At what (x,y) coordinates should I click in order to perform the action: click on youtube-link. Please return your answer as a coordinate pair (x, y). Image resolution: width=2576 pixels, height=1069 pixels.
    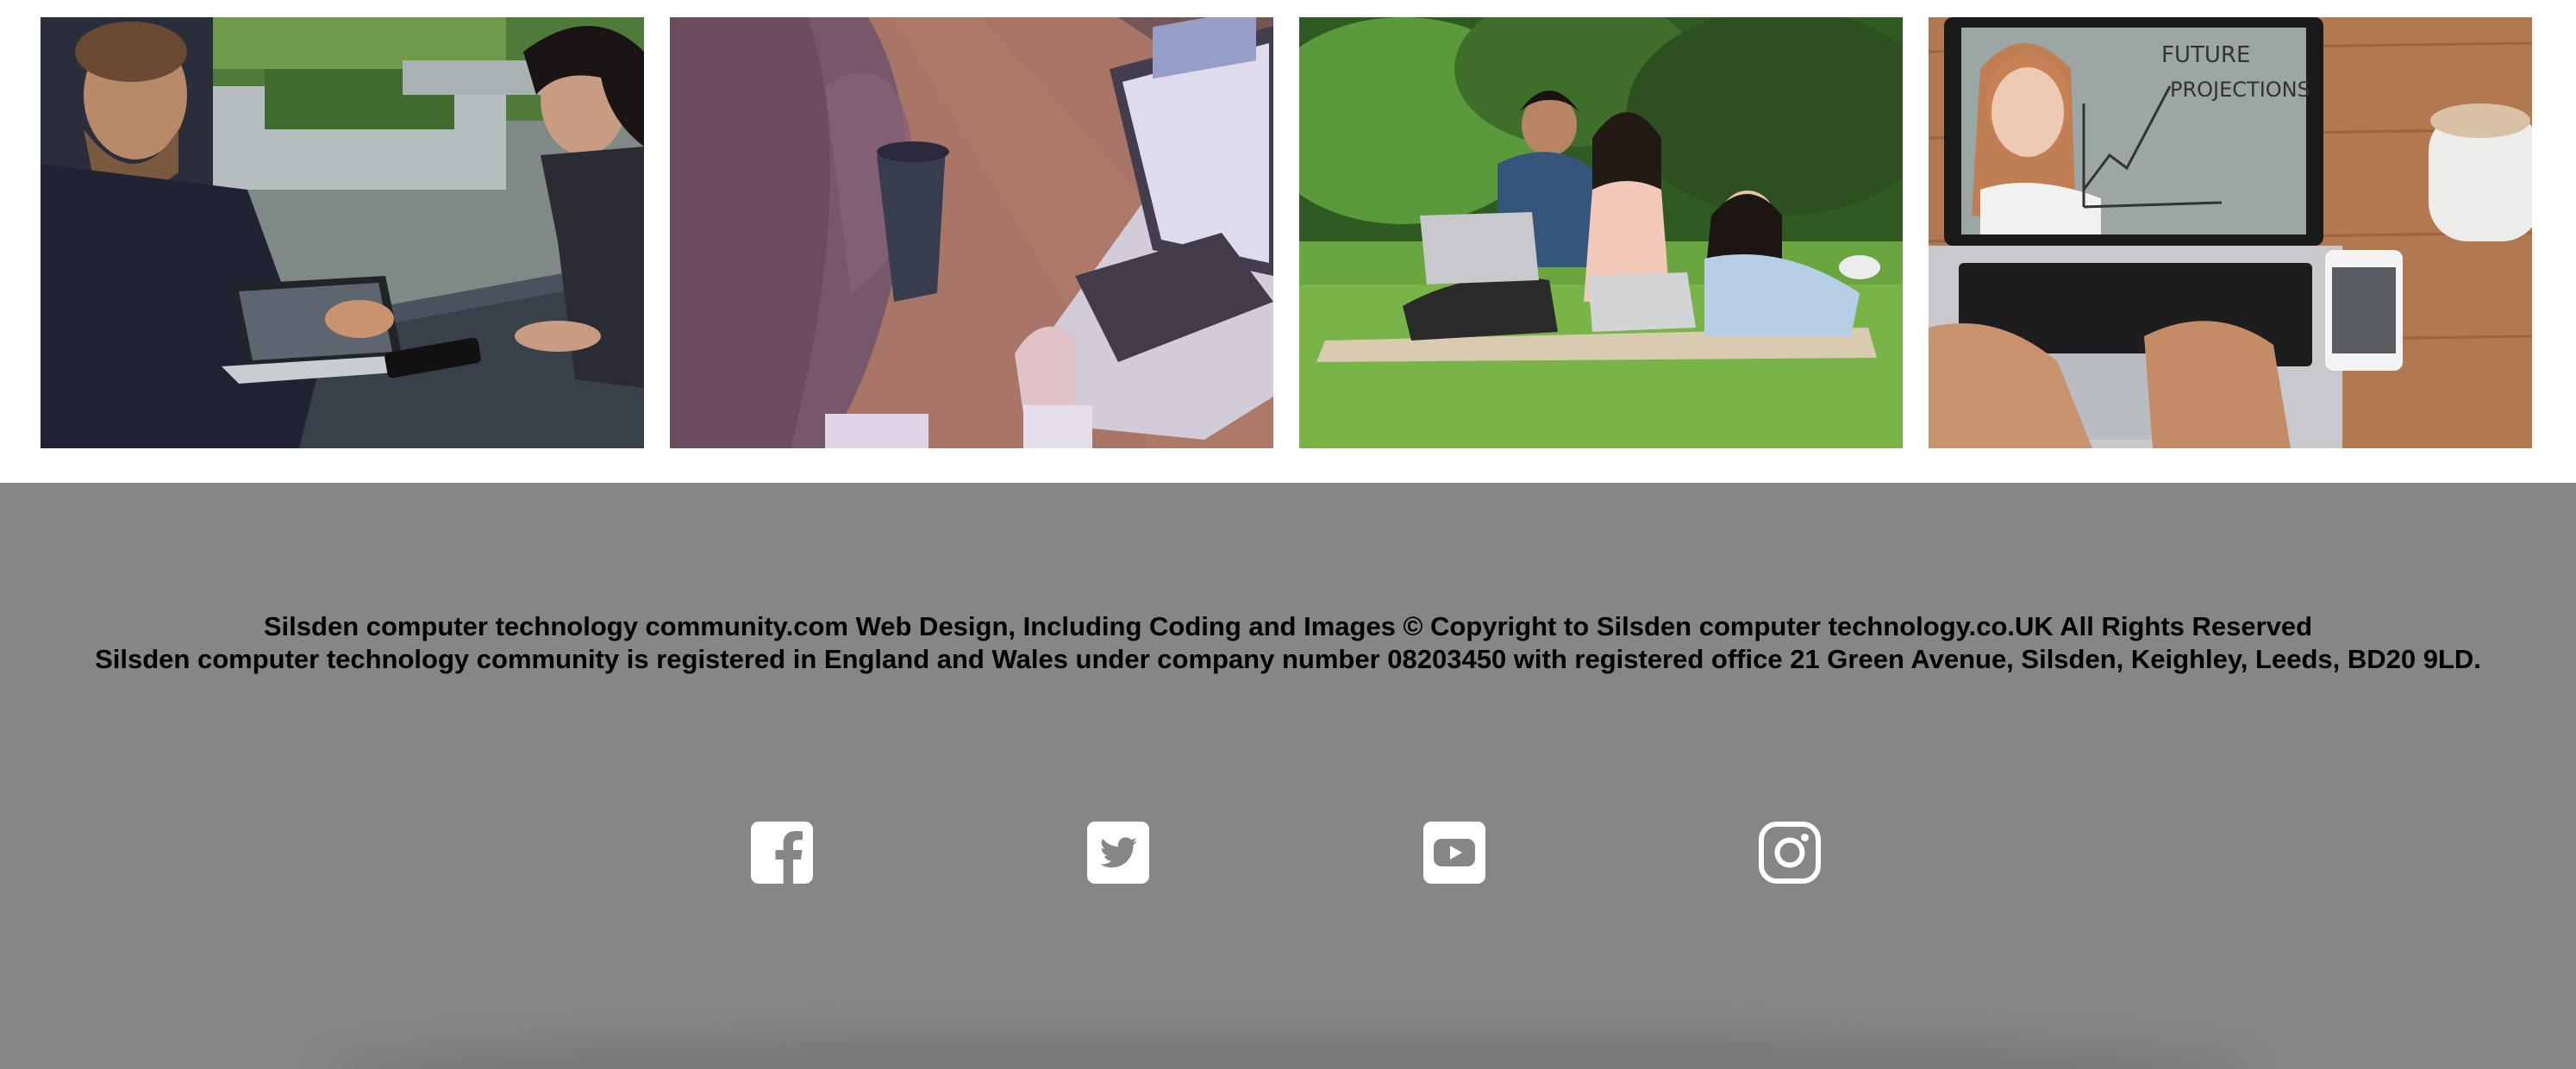
    Looking at the image, I should click on (1454, 853).